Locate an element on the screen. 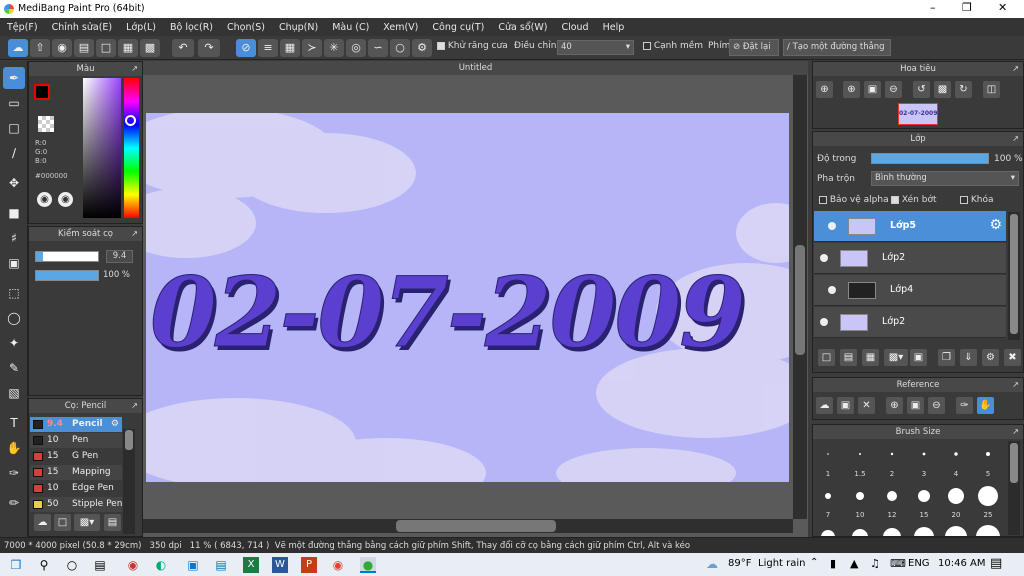 The height and width of the screenshot is (576, 1024). trash-icon: ✖ is located at coordinates (1012, 357).